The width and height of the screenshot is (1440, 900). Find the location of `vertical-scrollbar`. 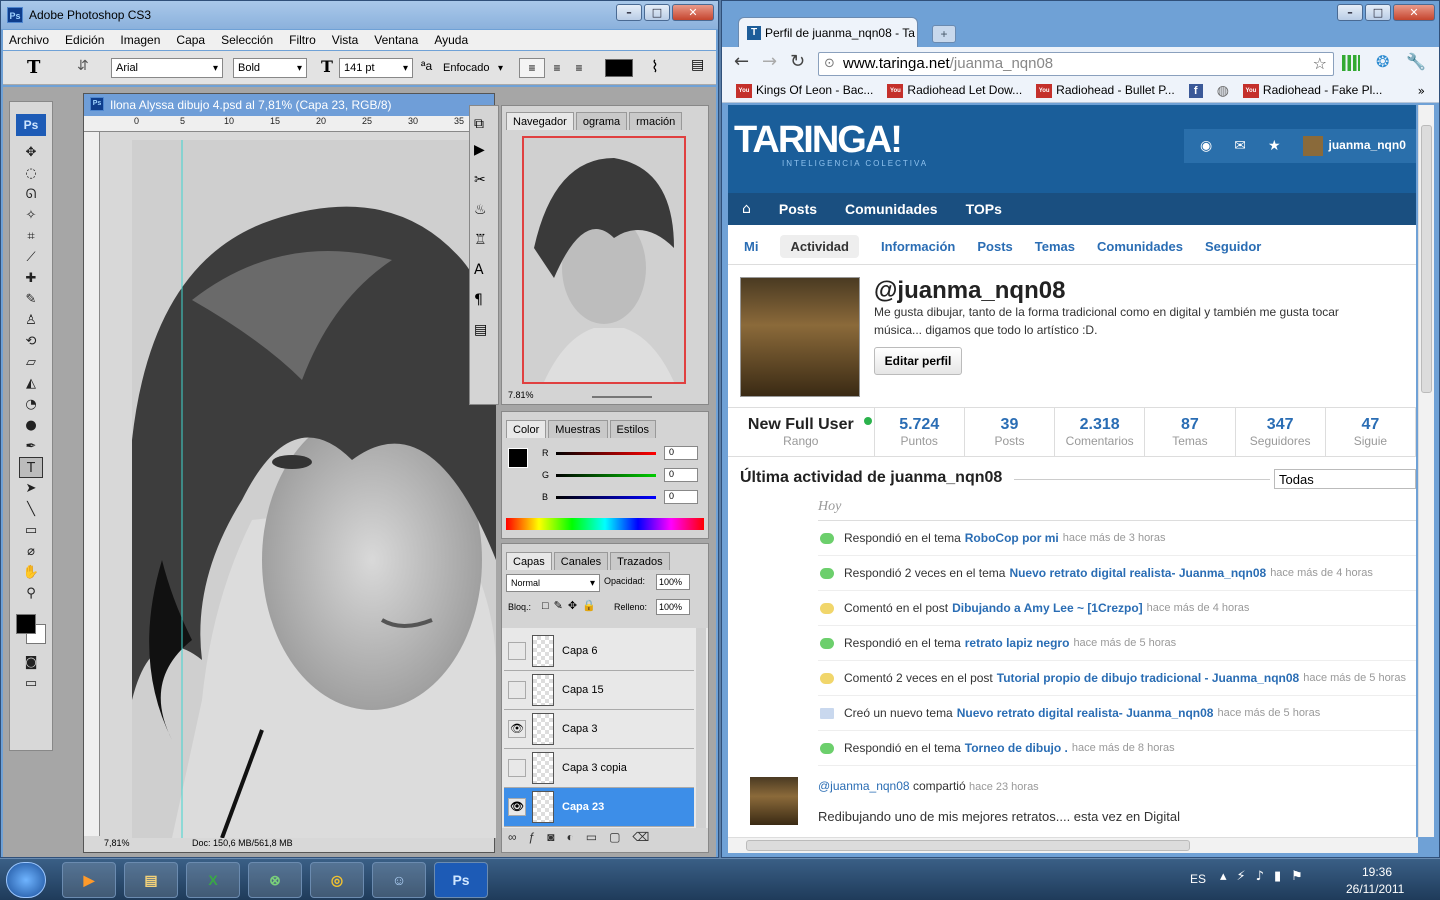

vertical-scrollbar is located at coordinates (1426, 471).